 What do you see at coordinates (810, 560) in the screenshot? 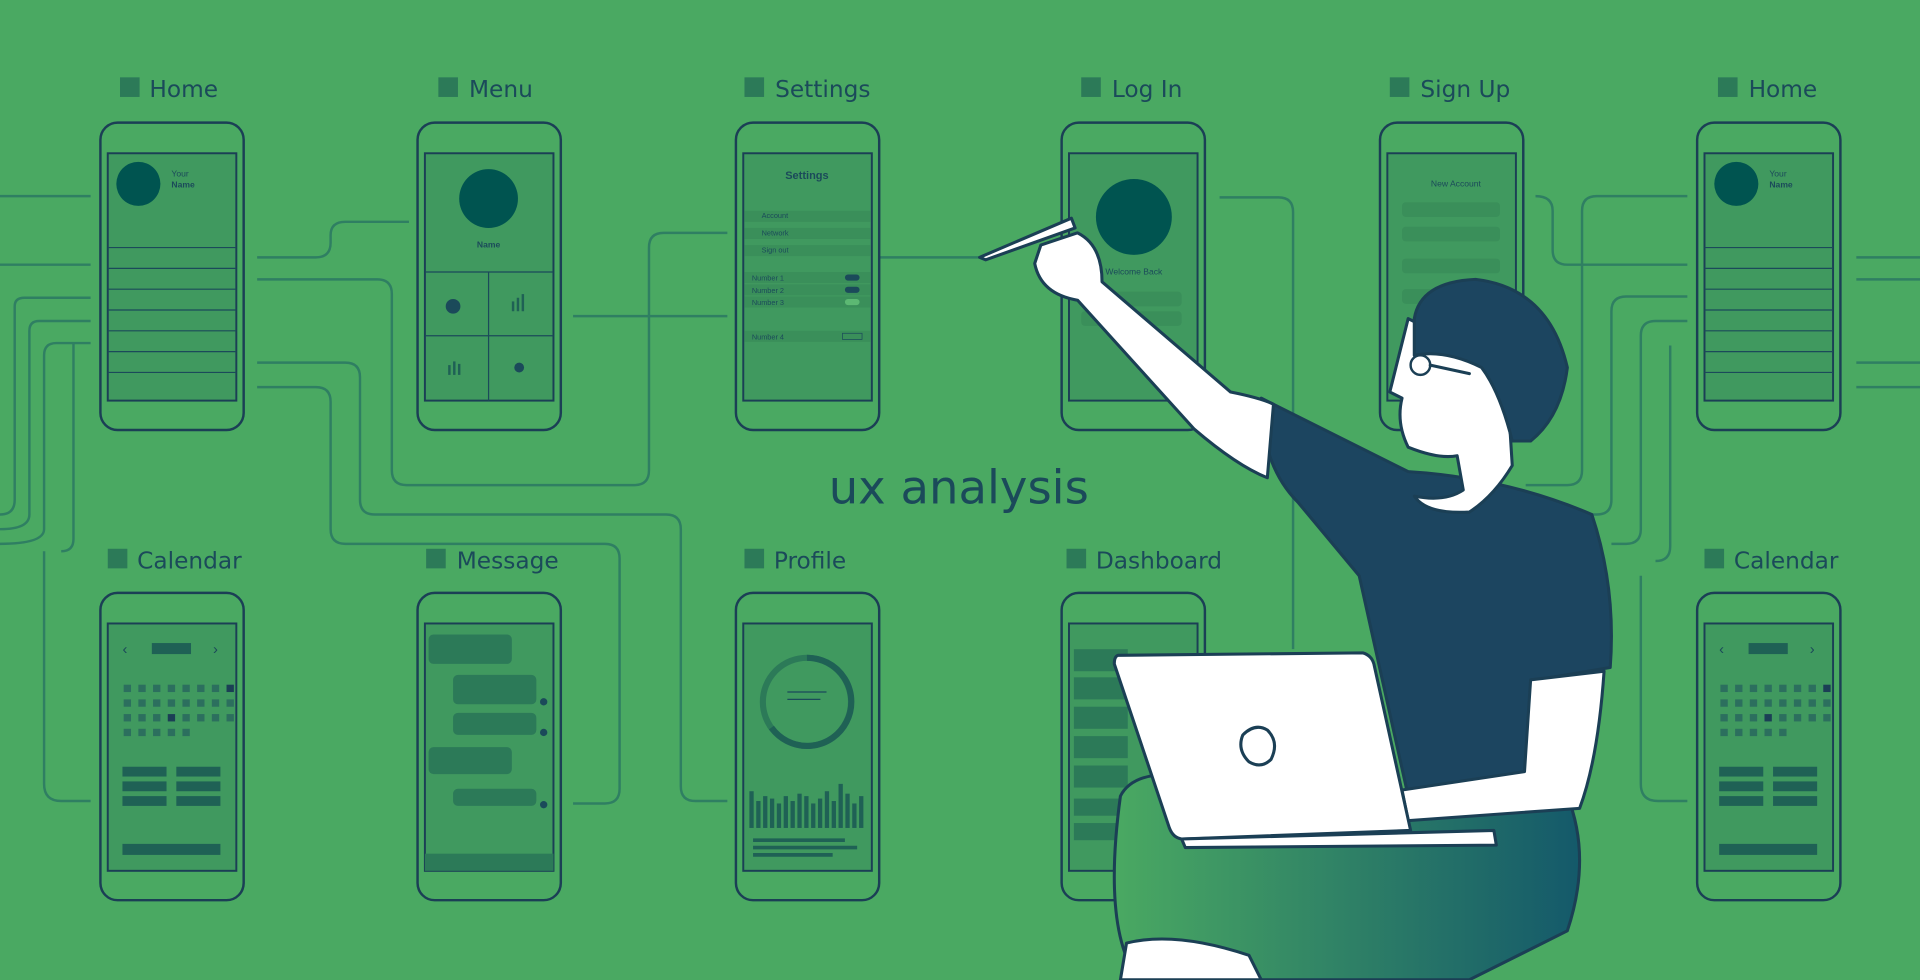
I see `title-profile: Profile` at bounding box center [810, 560].